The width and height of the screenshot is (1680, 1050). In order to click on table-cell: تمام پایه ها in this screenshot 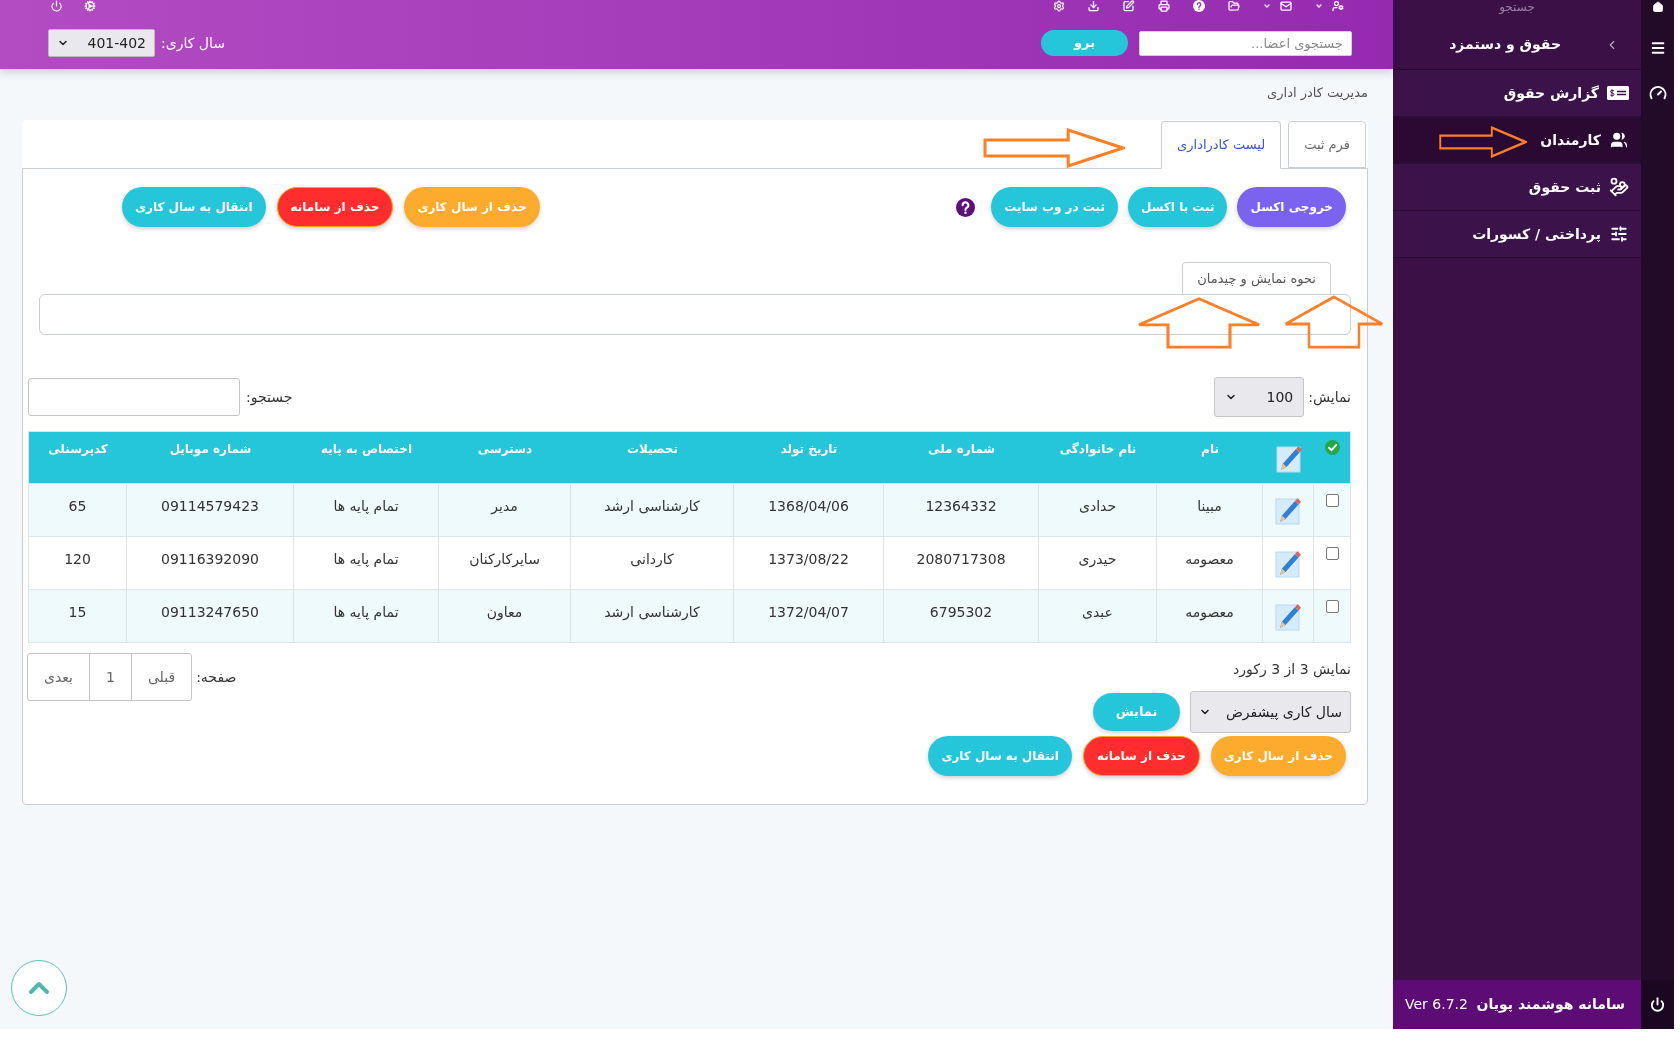, I will do `click(366, 616)`.